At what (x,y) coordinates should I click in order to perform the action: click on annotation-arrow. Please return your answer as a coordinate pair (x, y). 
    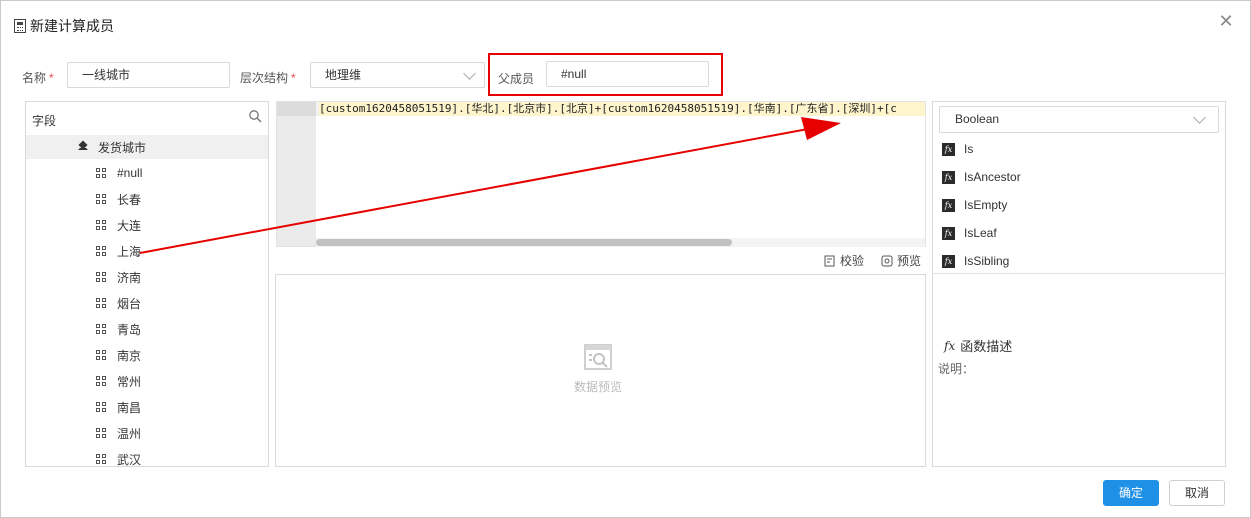
    Looking at the image, I should click on (490, 185).